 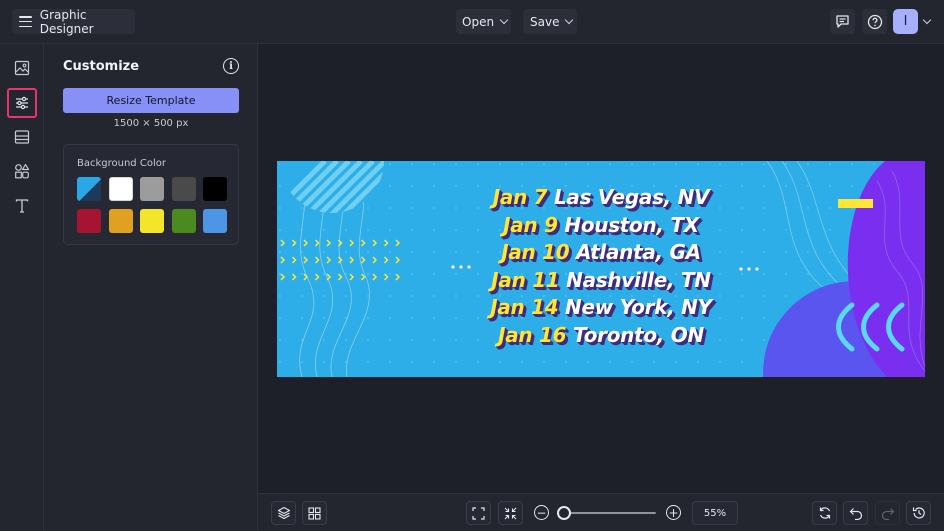 I want to click on tour-city: Las Vegas, NV, so click(x=631, y=197).